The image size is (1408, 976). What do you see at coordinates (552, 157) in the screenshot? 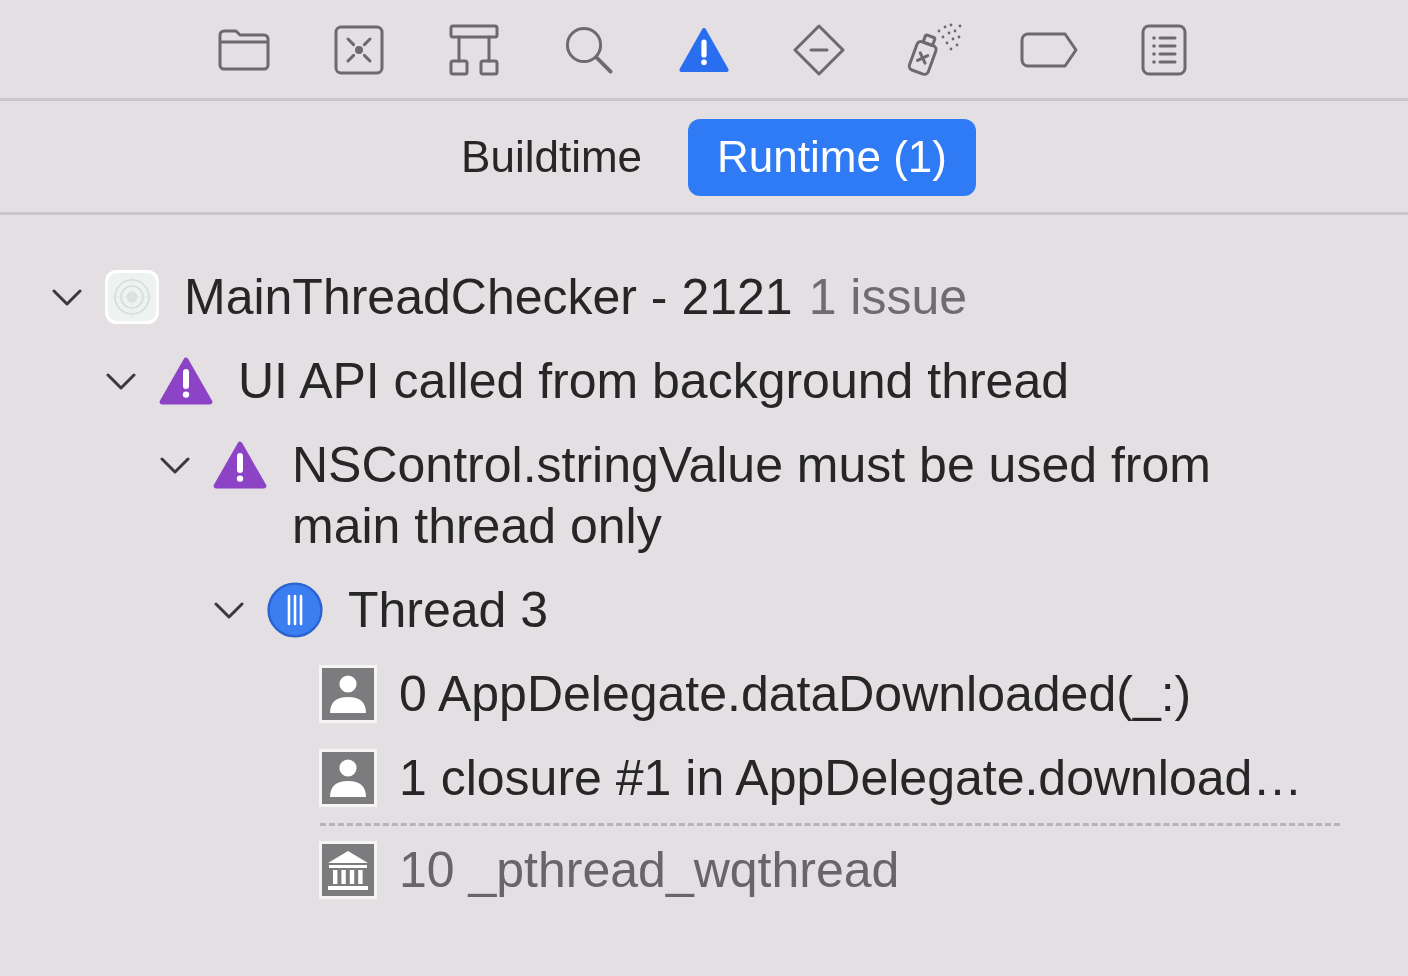
I see `scope-tab: Buildtime` at bounding box center [552, 157].